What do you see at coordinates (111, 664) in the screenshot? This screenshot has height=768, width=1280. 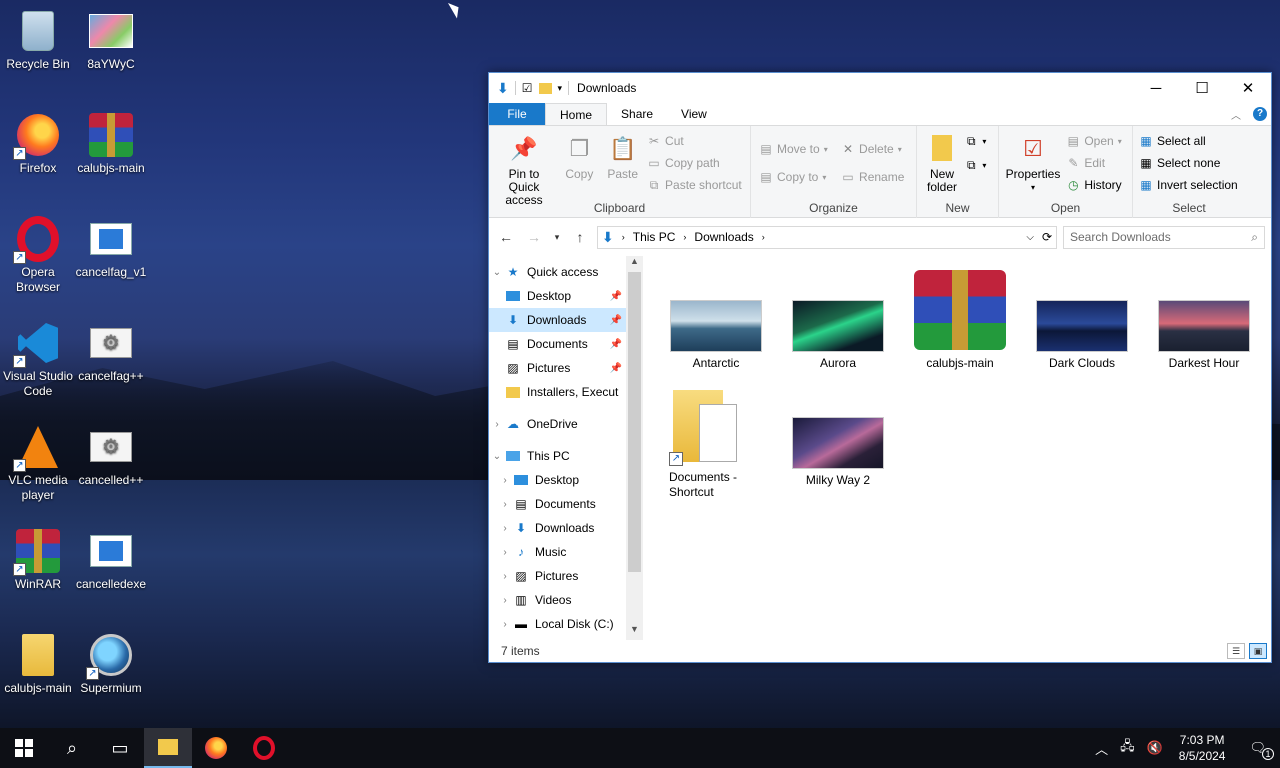 I see `desktop-icon-supermium: ↗ Supermium` at bounding box center [111, 664].